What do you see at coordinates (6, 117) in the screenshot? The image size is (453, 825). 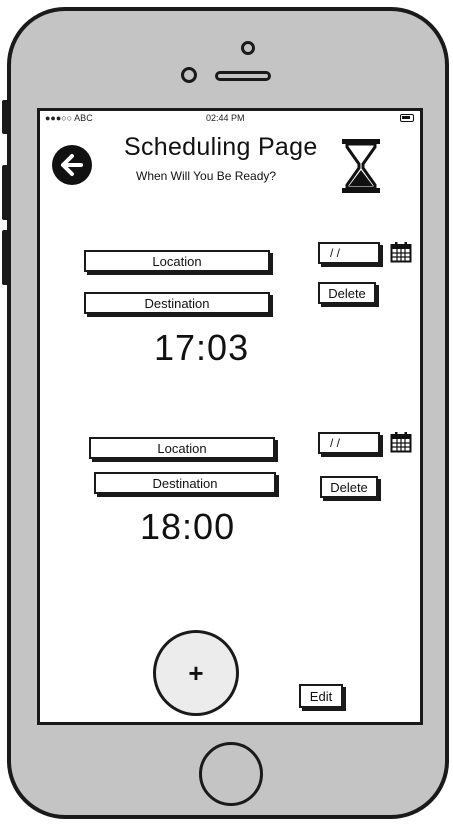 I see `mute-switch` at bounding box center [6, 117].